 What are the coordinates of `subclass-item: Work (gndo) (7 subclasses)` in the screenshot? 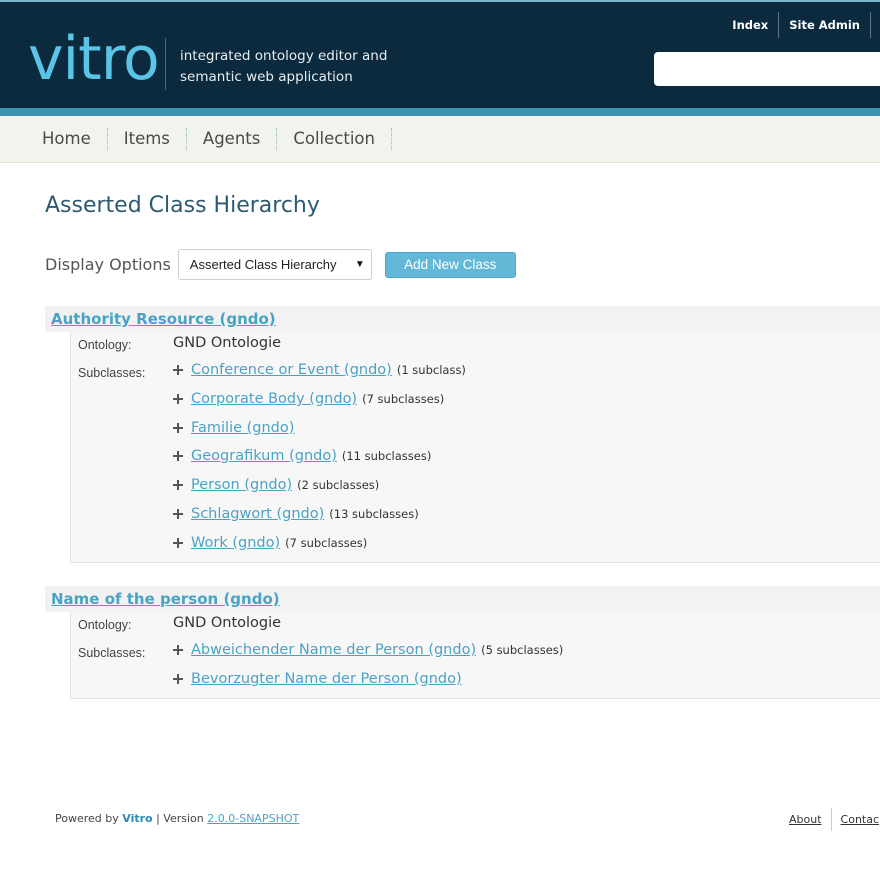 It's located at (270, 543).